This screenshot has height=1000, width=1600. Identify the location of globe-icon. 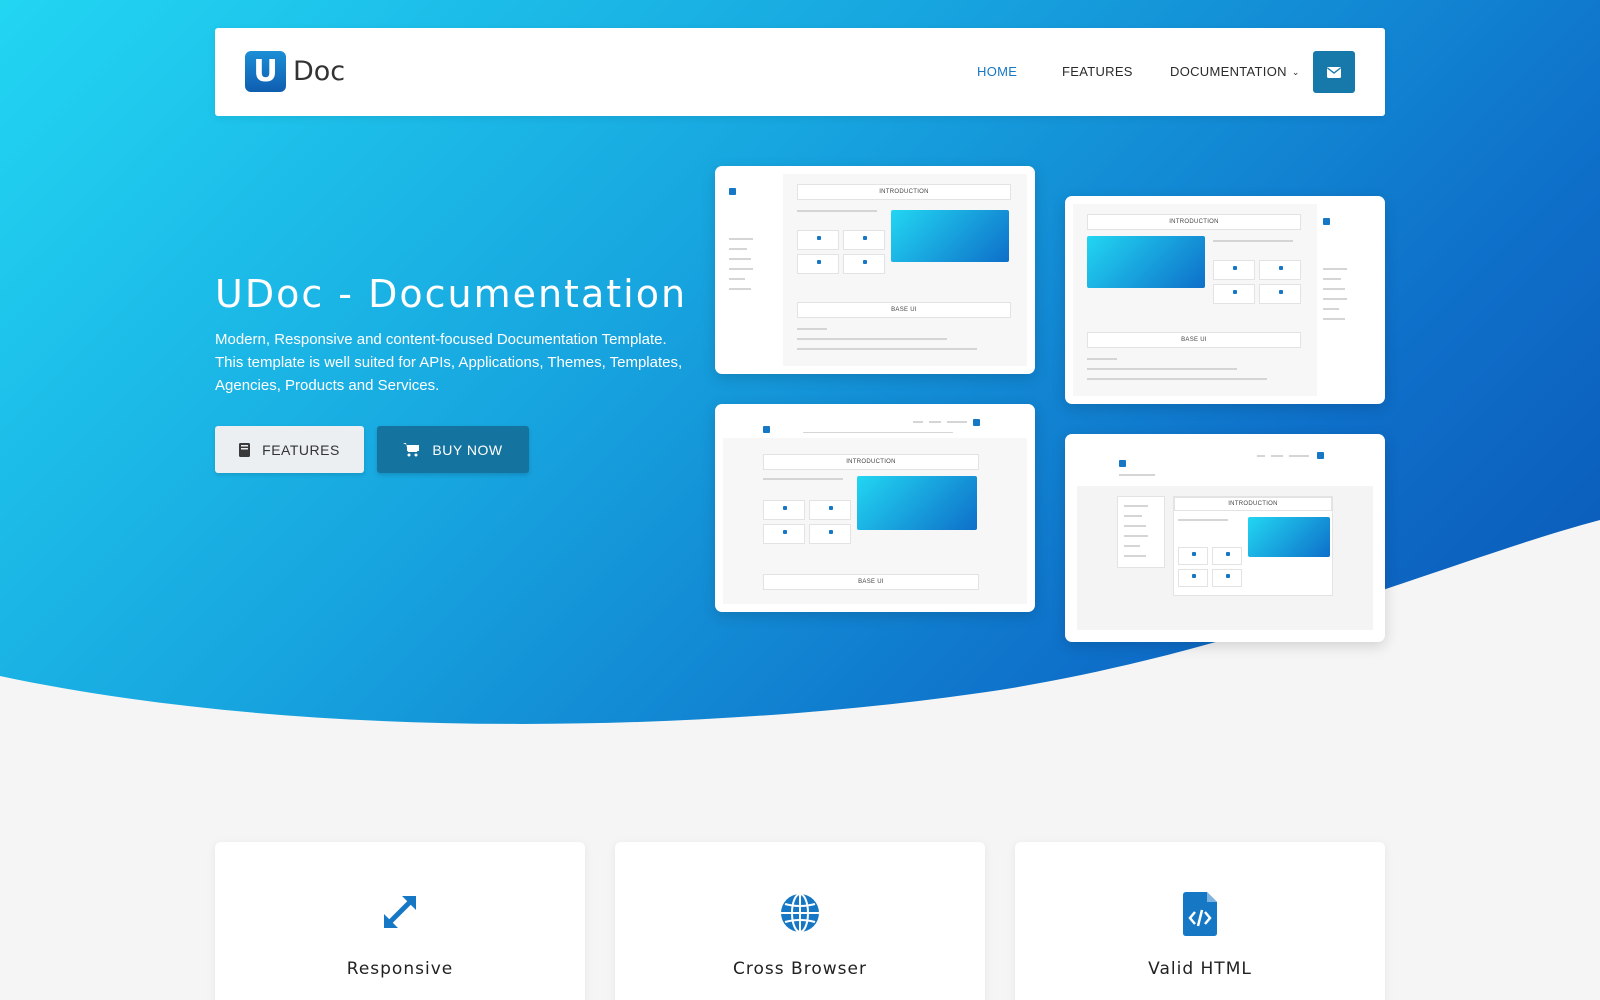
(800, 913).